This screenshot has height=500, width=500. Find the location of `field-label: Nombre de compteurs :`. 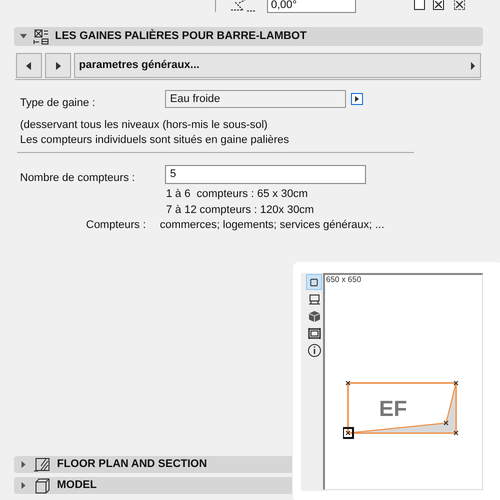

field-label: Nombre de compteurs : is located at coordinates (77, 178).